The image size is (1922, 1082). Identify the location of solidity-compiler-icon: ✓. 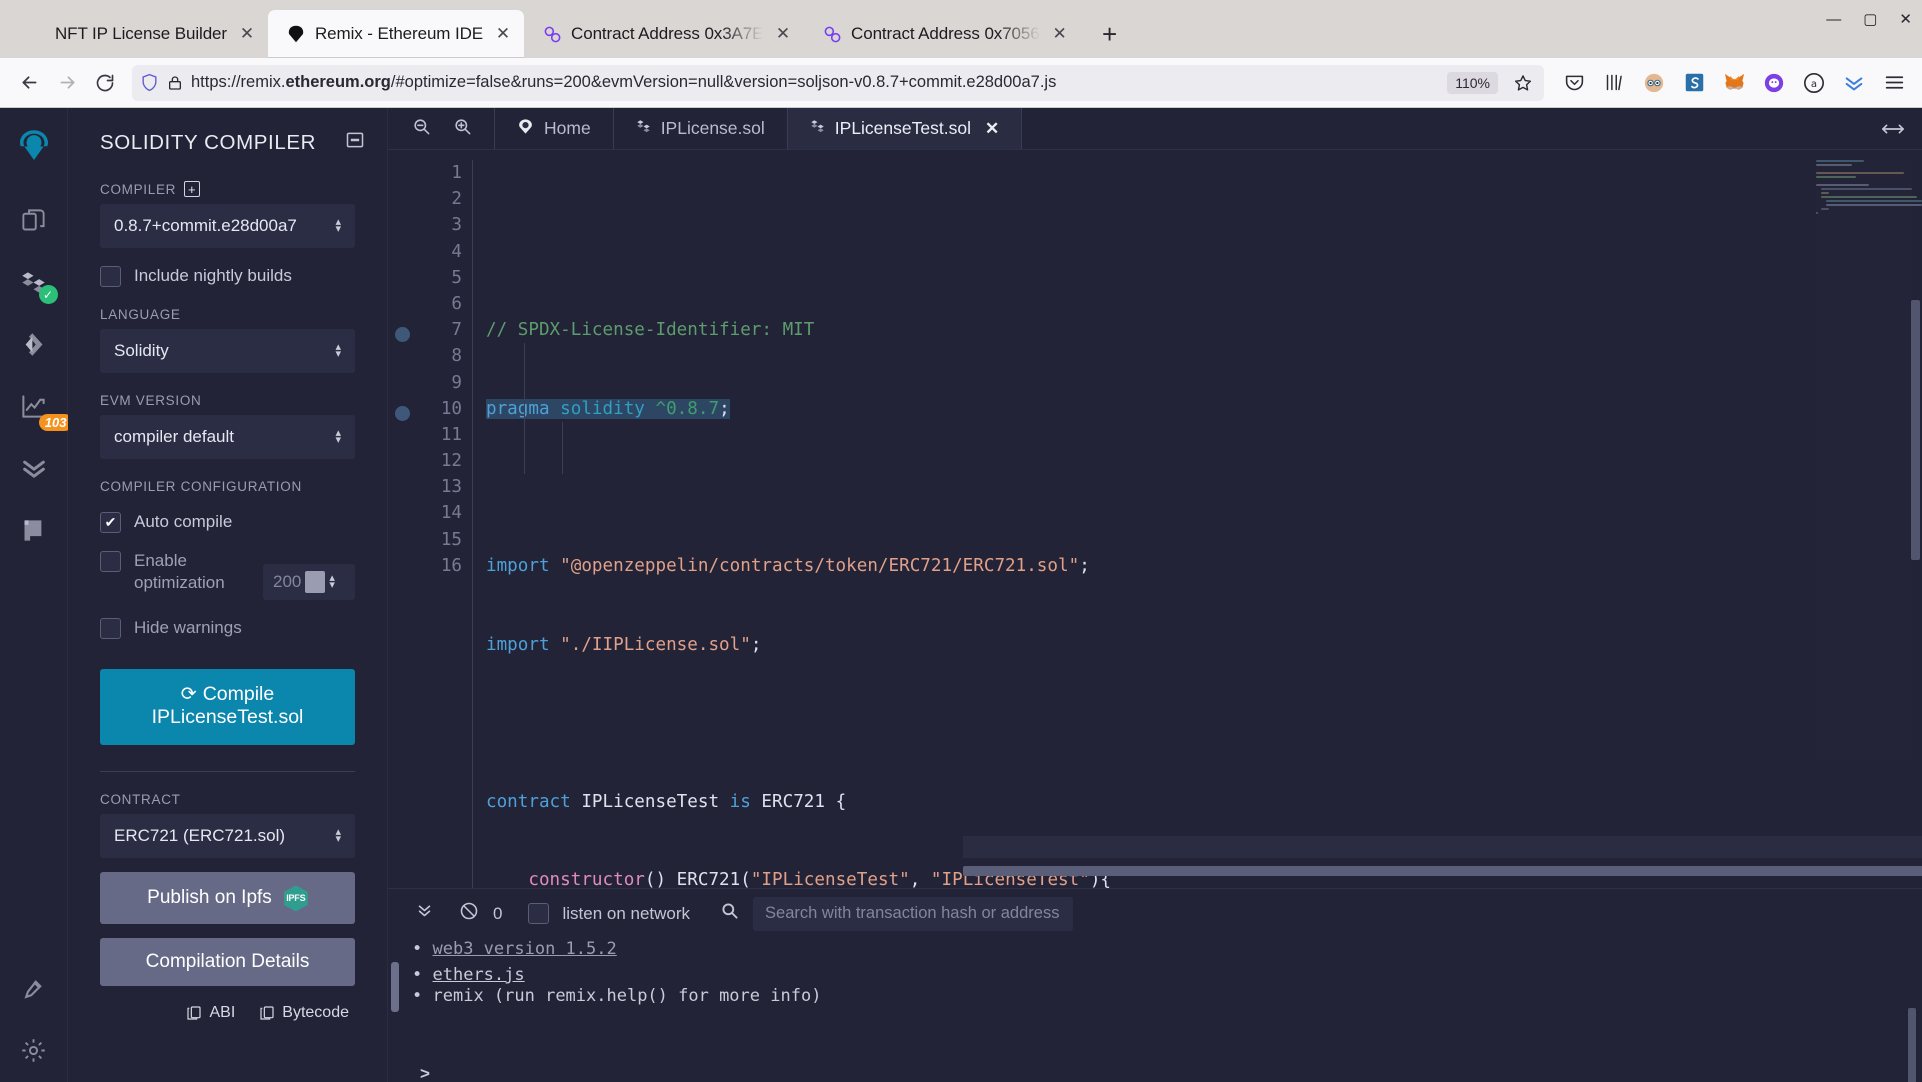
(34, 282).